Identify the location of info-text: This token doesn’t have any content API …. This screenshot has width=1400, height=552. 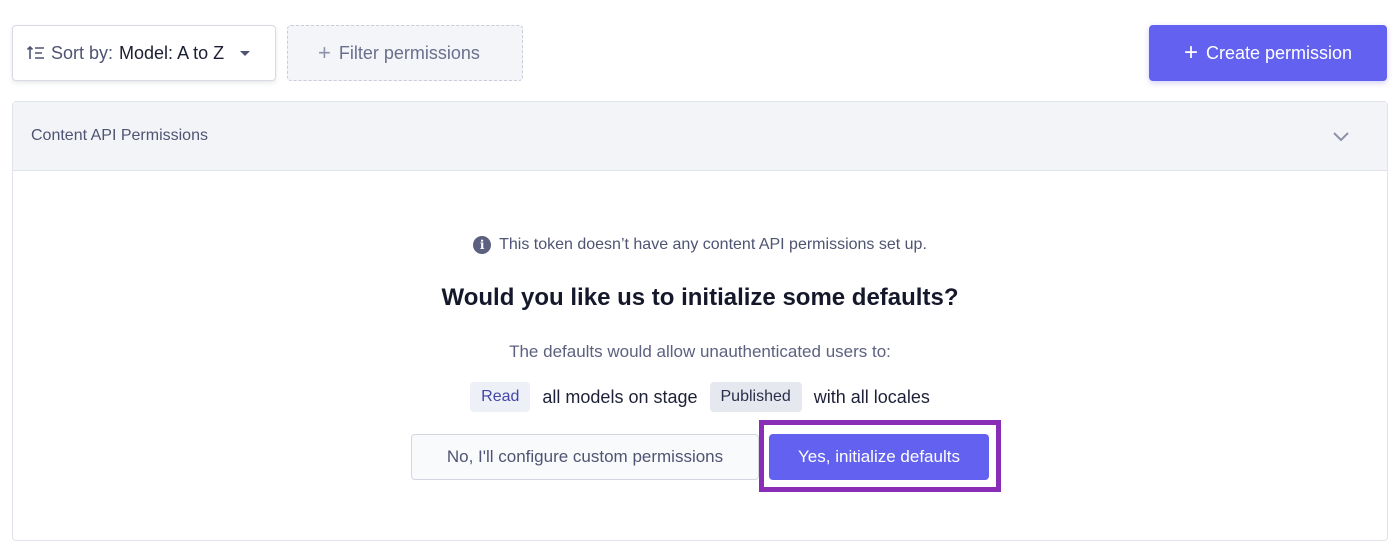
(713, 244).